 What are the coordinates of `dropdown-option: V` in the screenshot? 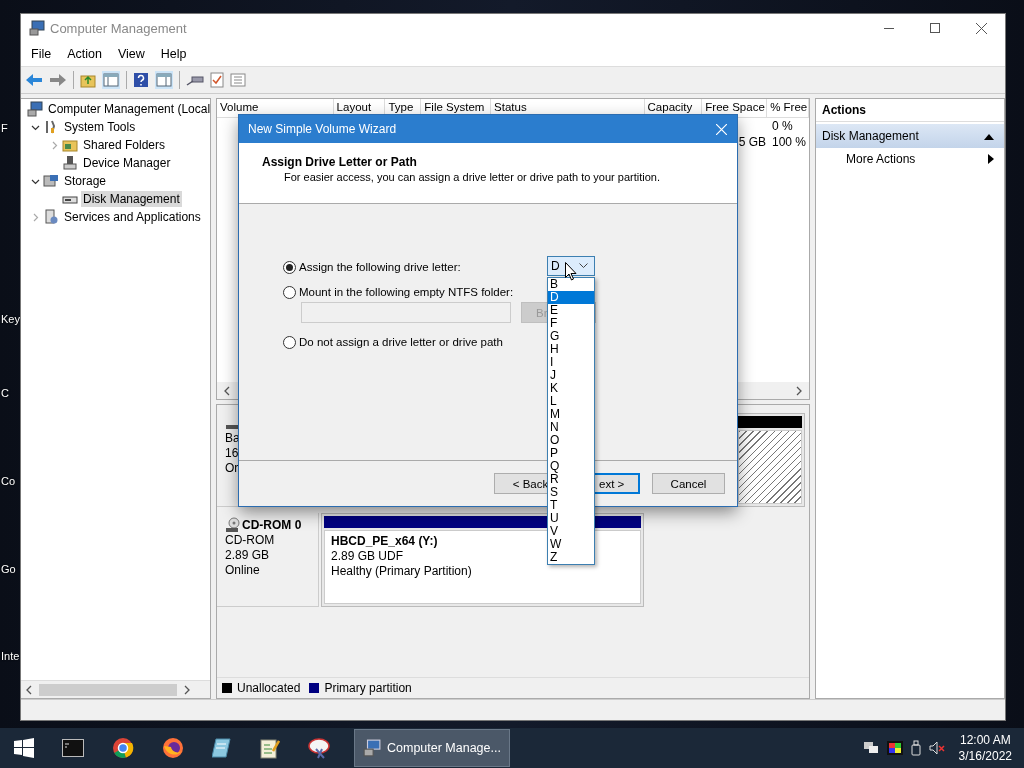 It's located at (571, 531).